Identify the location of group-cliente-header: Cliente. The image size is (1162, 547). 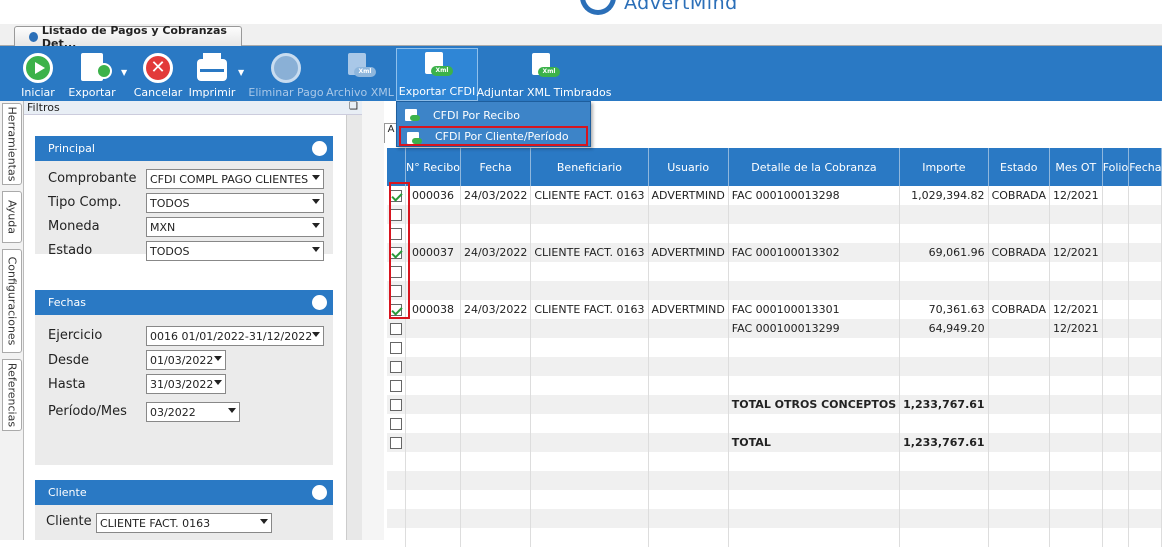
(184, 492).